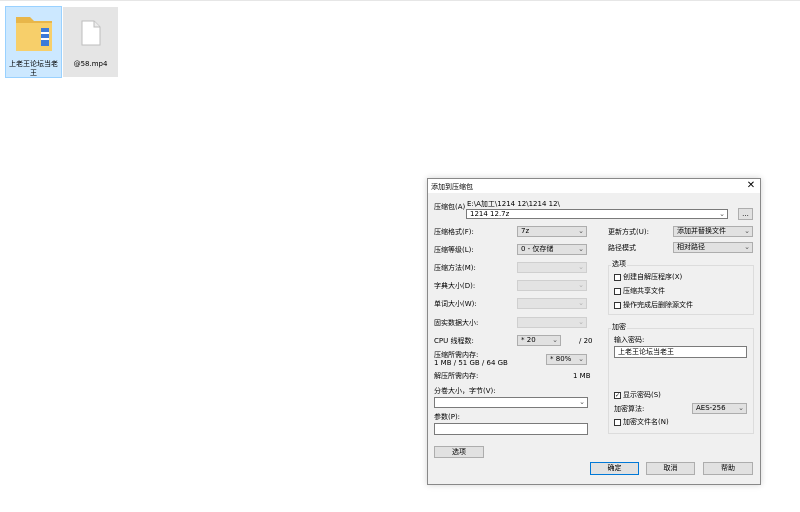 Image resolution: width=800 pixels, height=512 pixels. Describe the element at coordinates (622, 248) in the screenshot. I see `pathmode-label: 路径模式` at that location.